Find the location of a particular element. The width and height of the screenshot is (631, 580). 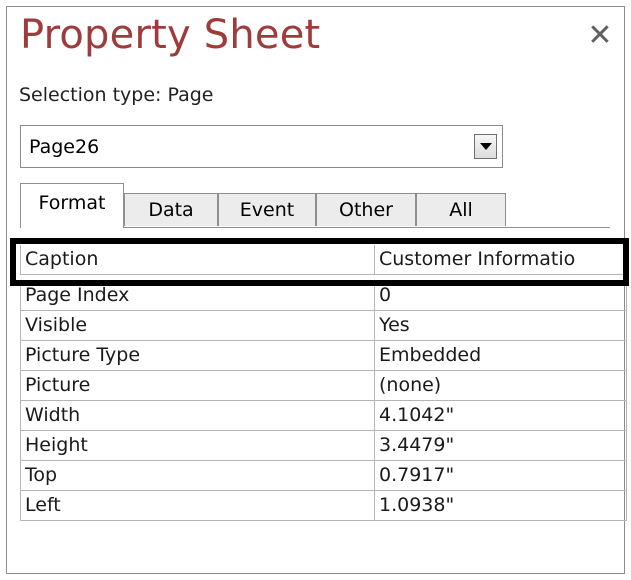

property-value: 4.1042" is located at coordinates (501, 416).